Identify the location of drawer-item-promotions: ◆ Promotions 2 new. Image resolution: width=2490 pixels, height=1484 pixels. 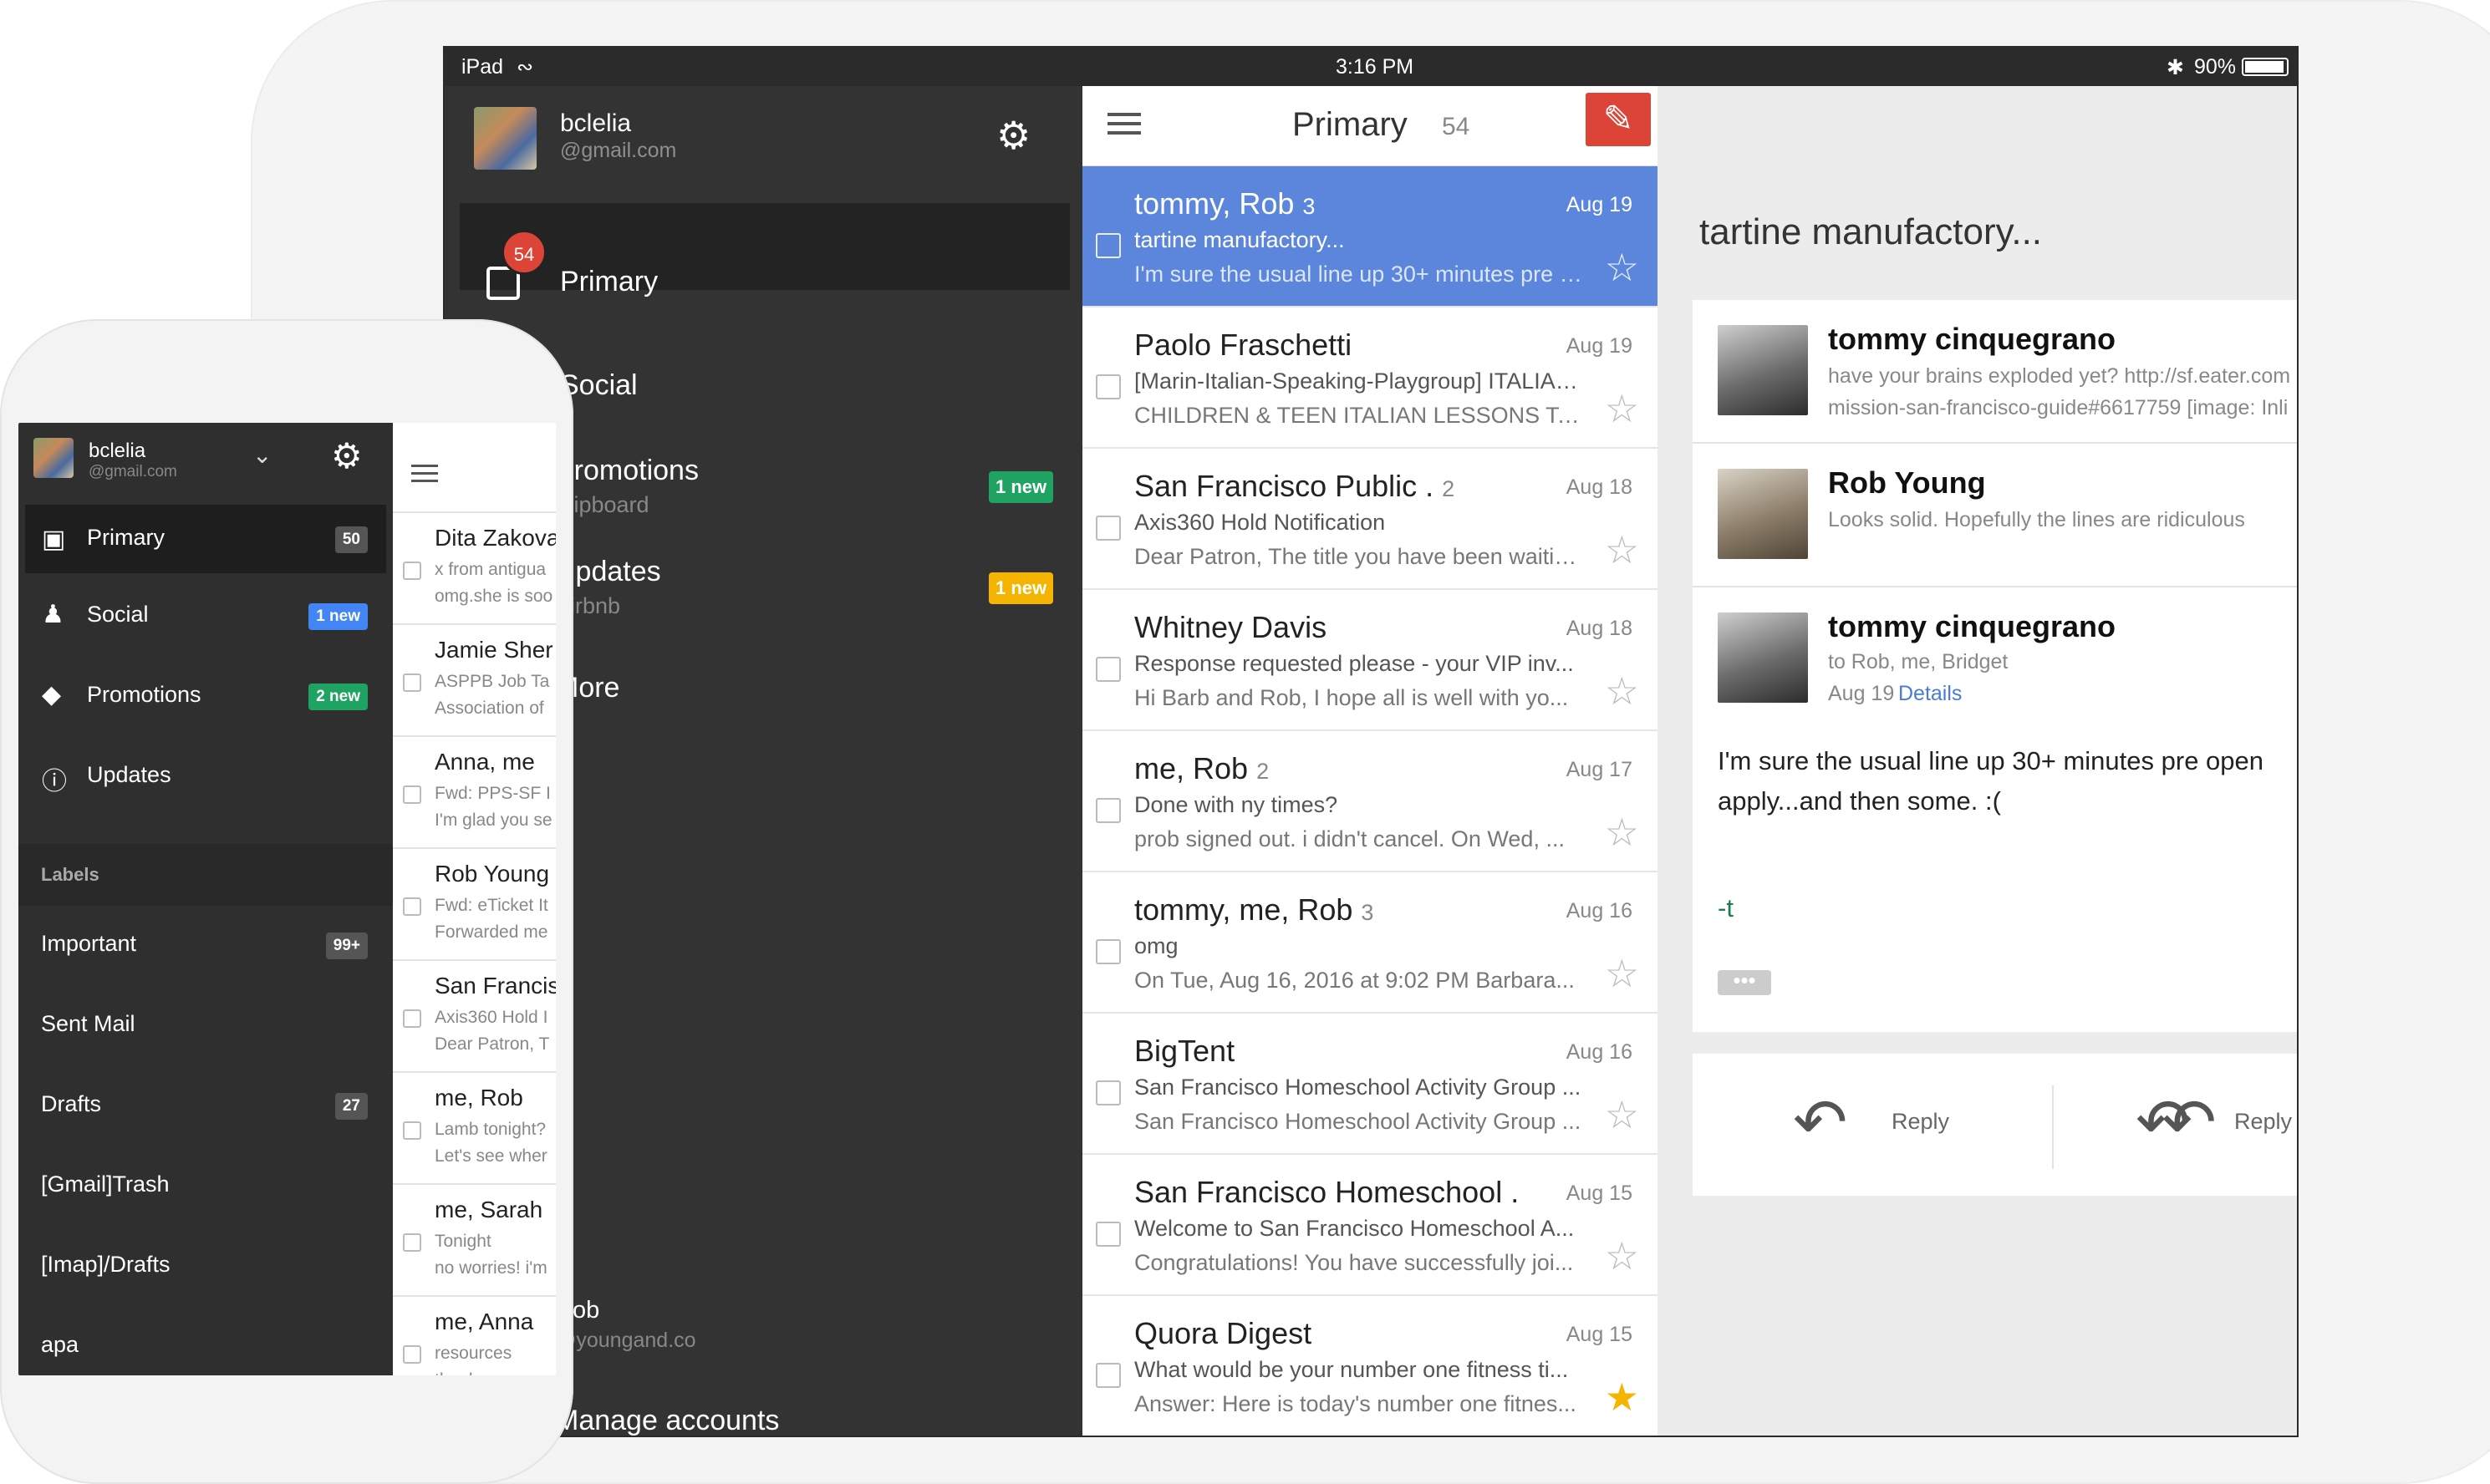
(205, 697).